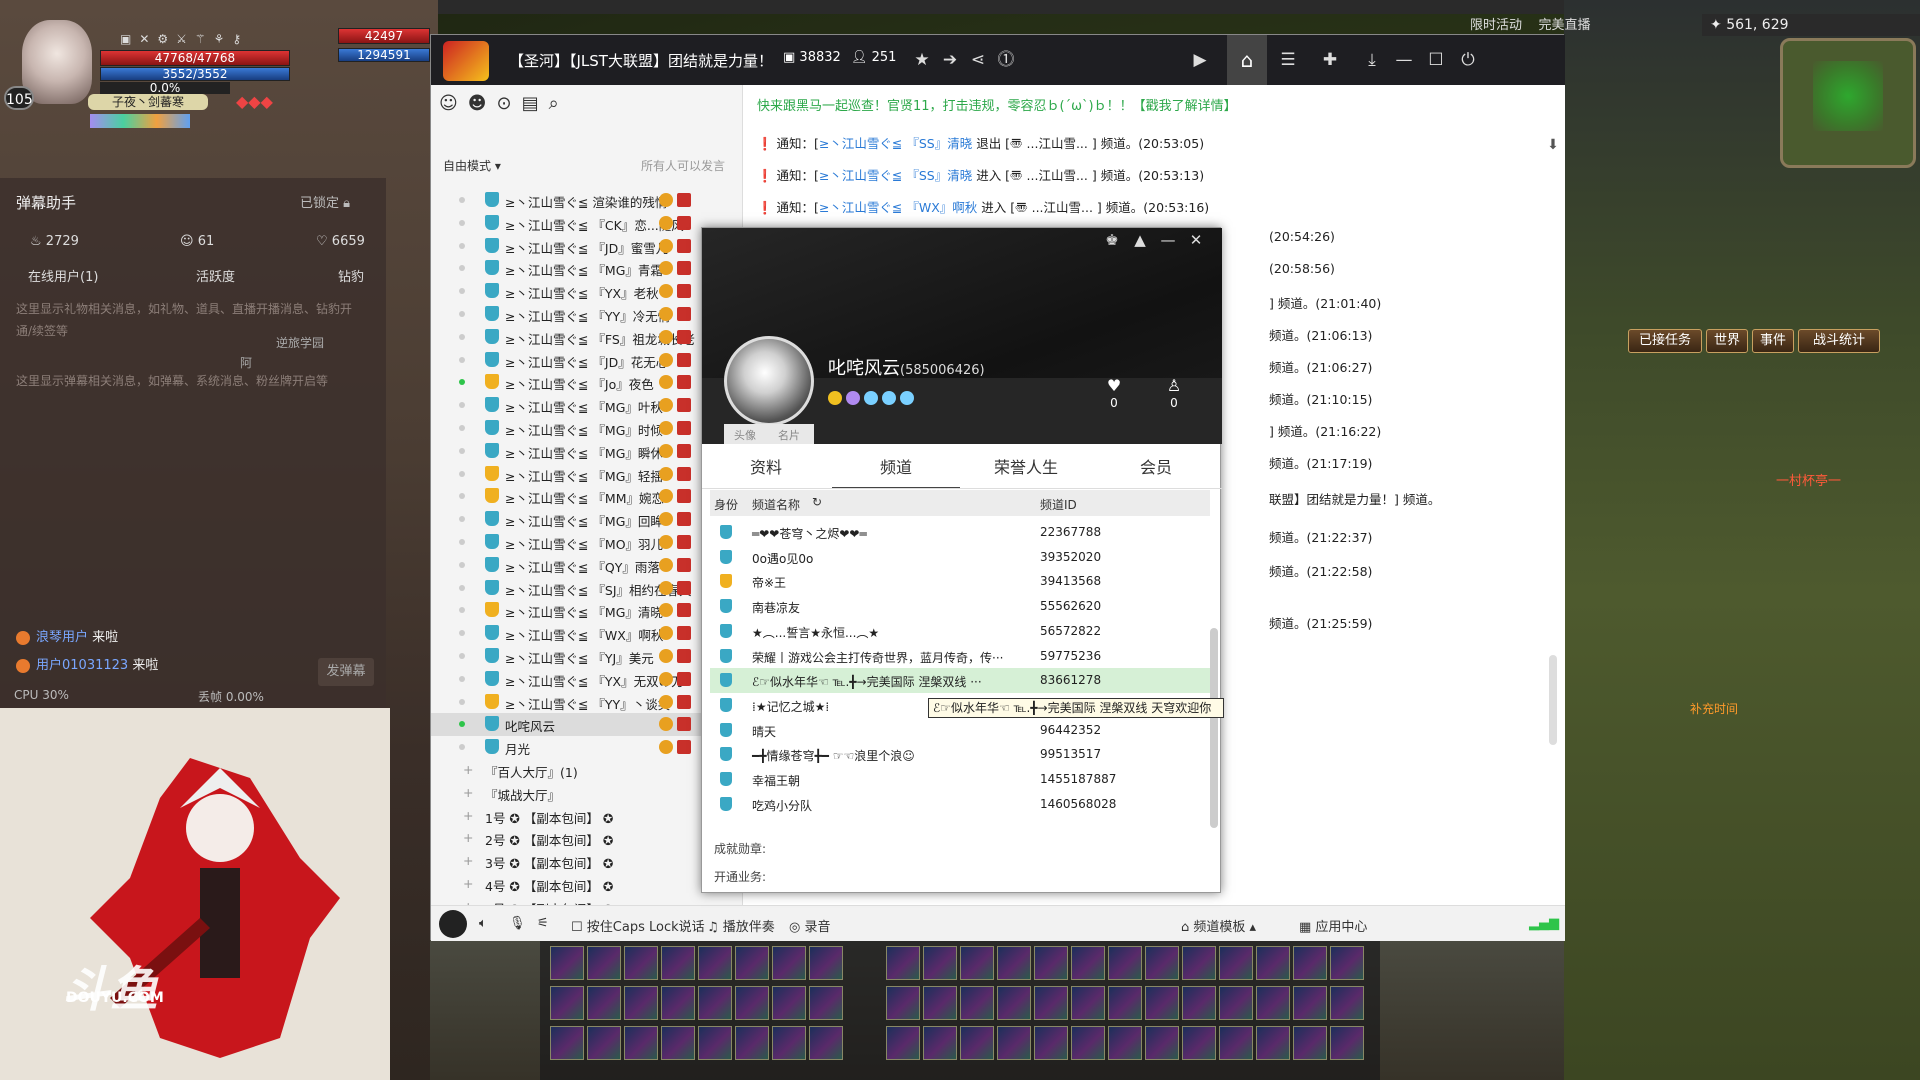 Image resolution: width=1920 pixels, height=1080 pixels. What do you see at coordinates (1565, 25) in the screenshot?
I see `live-label: 完美直播` at bounding box center [1565, 25].